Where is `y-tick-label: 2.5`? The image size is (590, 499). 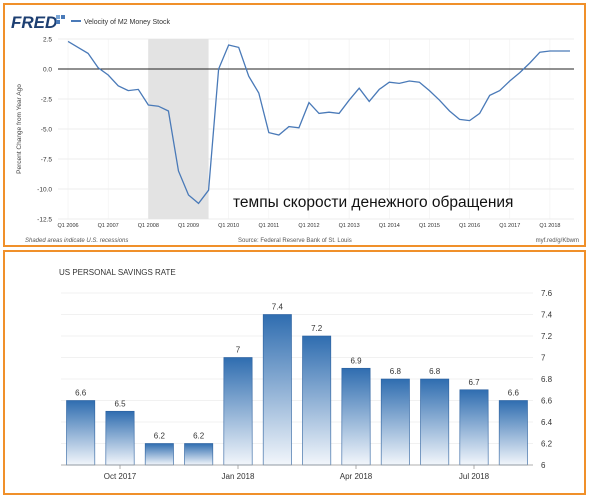
y-tick-label: 2.5 is located at coordinates (47, 40).